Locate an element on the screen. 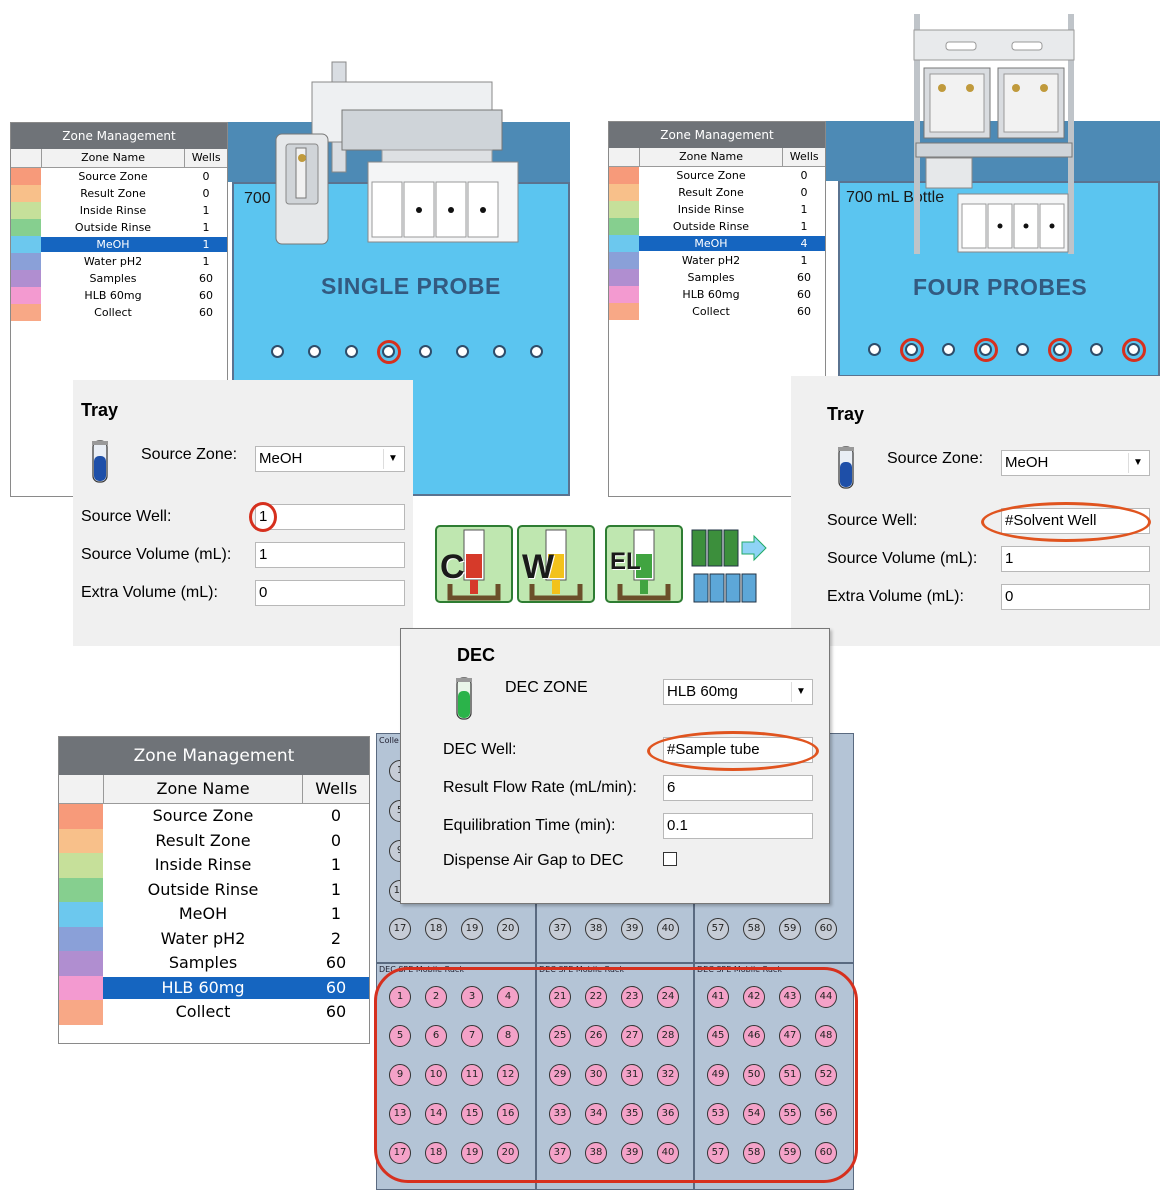  equilibration-input: 0.1 is located at coordinates (738, 826).